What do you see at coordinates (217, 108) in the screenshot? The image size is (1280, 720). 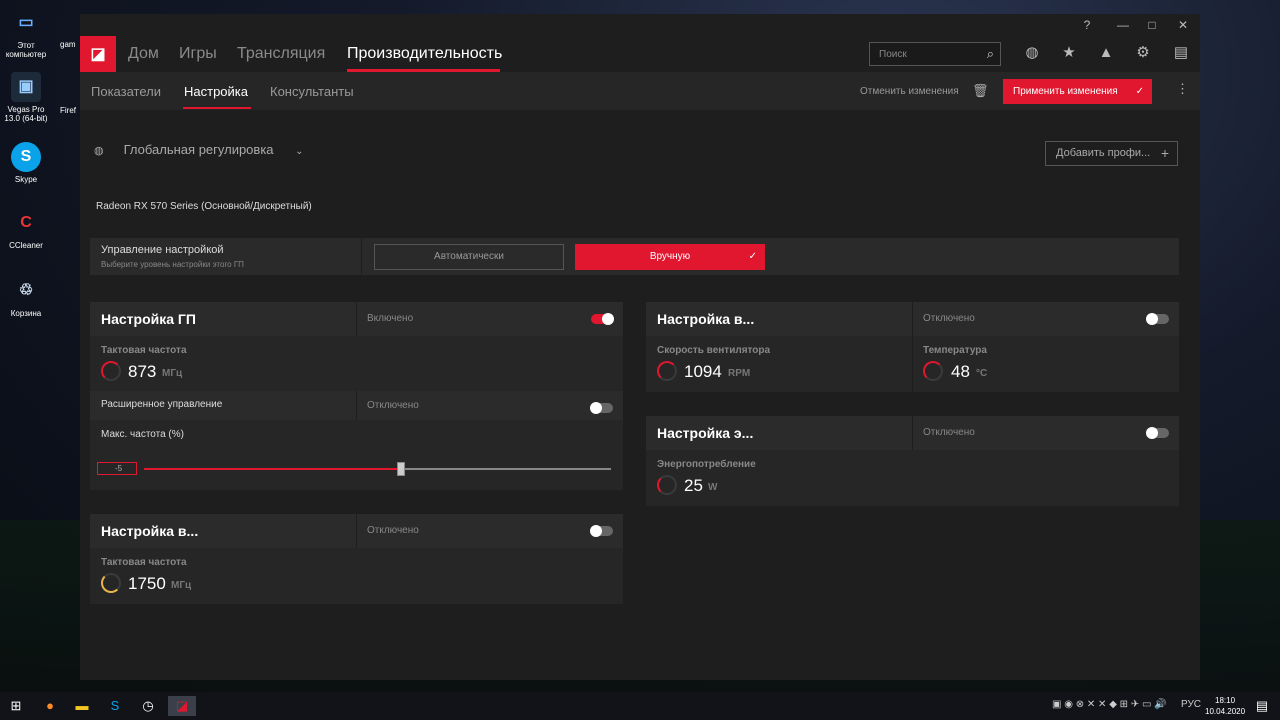 I see `active-subtab-indicator` at bounding box center [217, 108].